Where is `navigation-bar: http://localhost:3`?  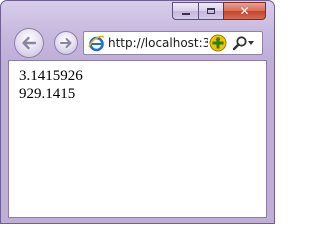 navigation-bar: http://localhost:3 is located at coordinates (137, 42).